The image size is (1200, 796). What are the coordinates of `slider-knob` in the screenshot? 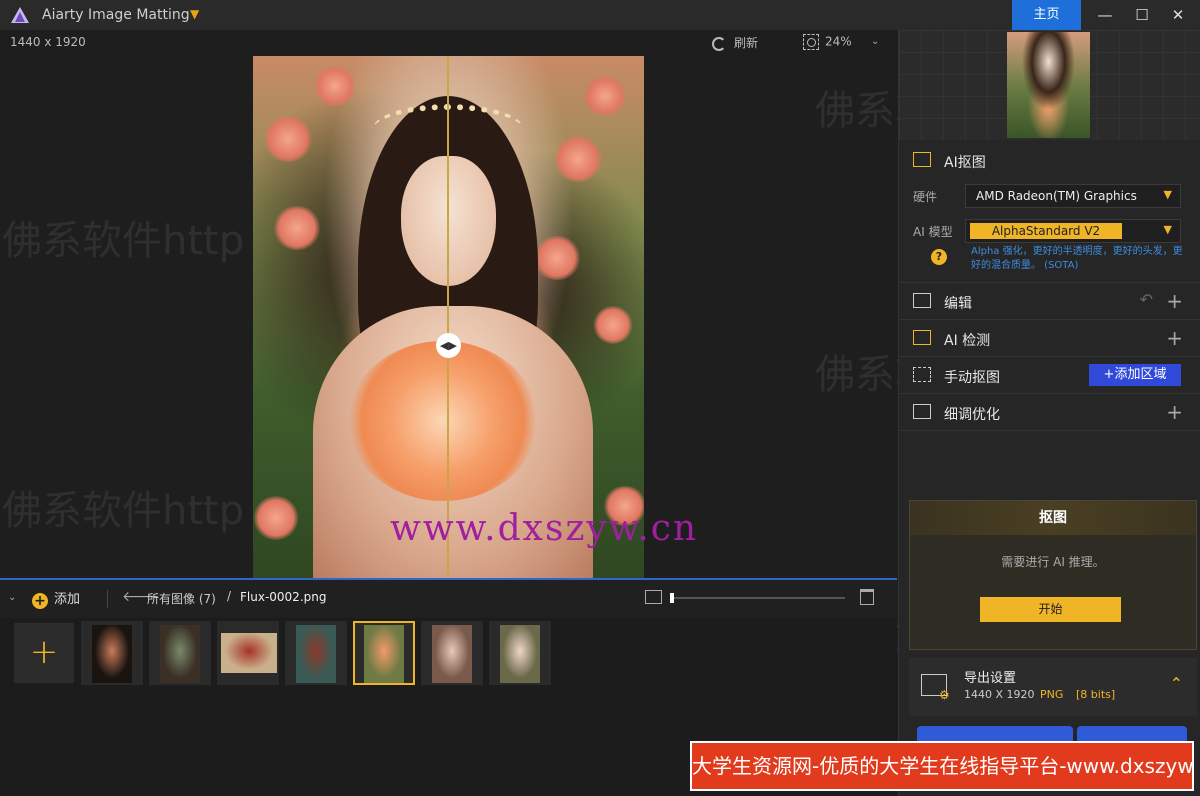 It's located at (672, 598).